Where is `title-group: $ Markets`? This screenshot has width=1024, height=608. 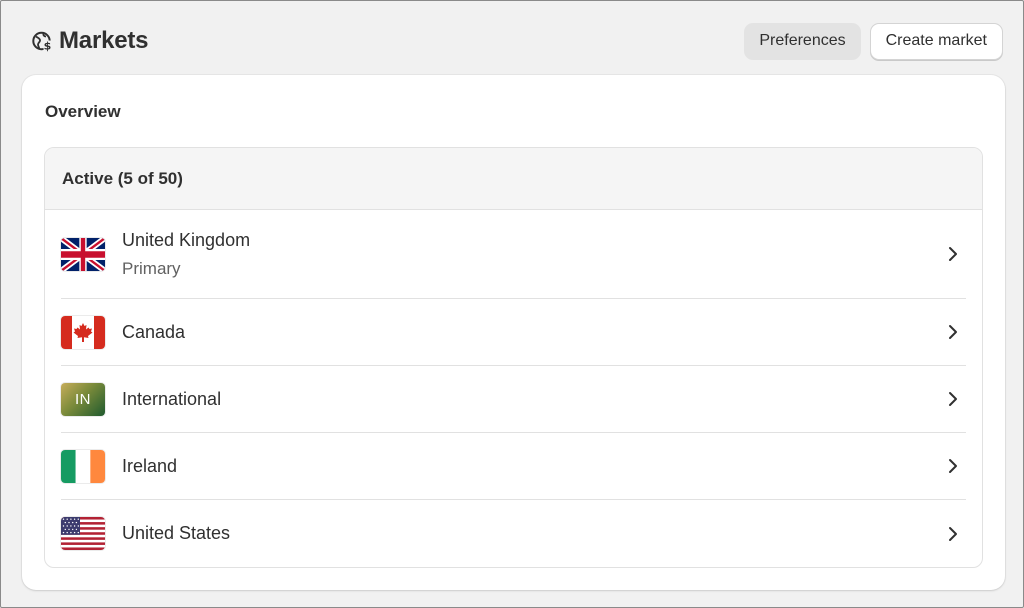
title-group: $ Markets is located at coordinates (90, 41).